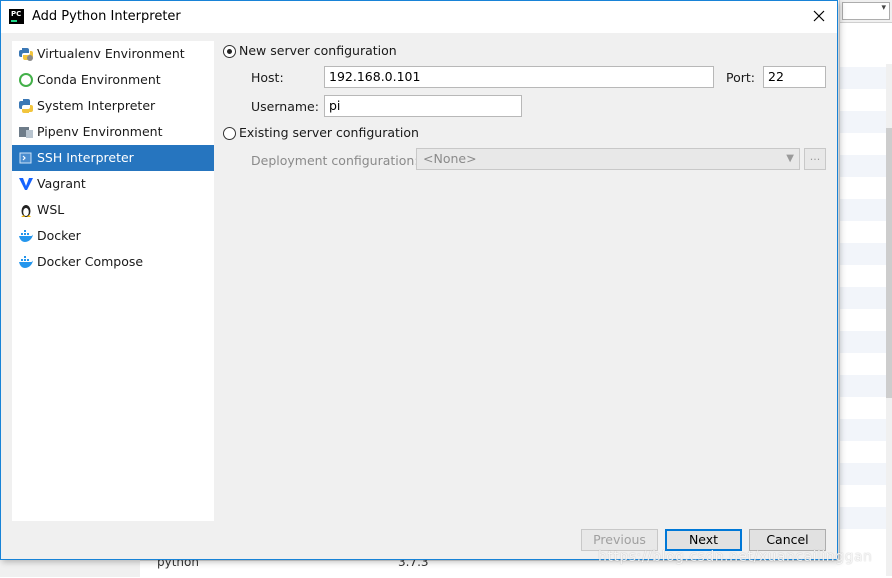  I want to click on close-button, so click(819, 16).